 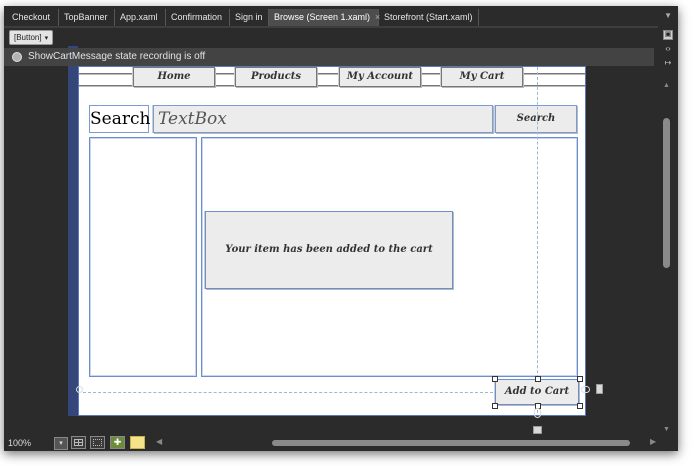 What do you see at coordinates (17, 57) in the screenshot?
I see `recording-indicator-icon` at bounding box center [17, 57].